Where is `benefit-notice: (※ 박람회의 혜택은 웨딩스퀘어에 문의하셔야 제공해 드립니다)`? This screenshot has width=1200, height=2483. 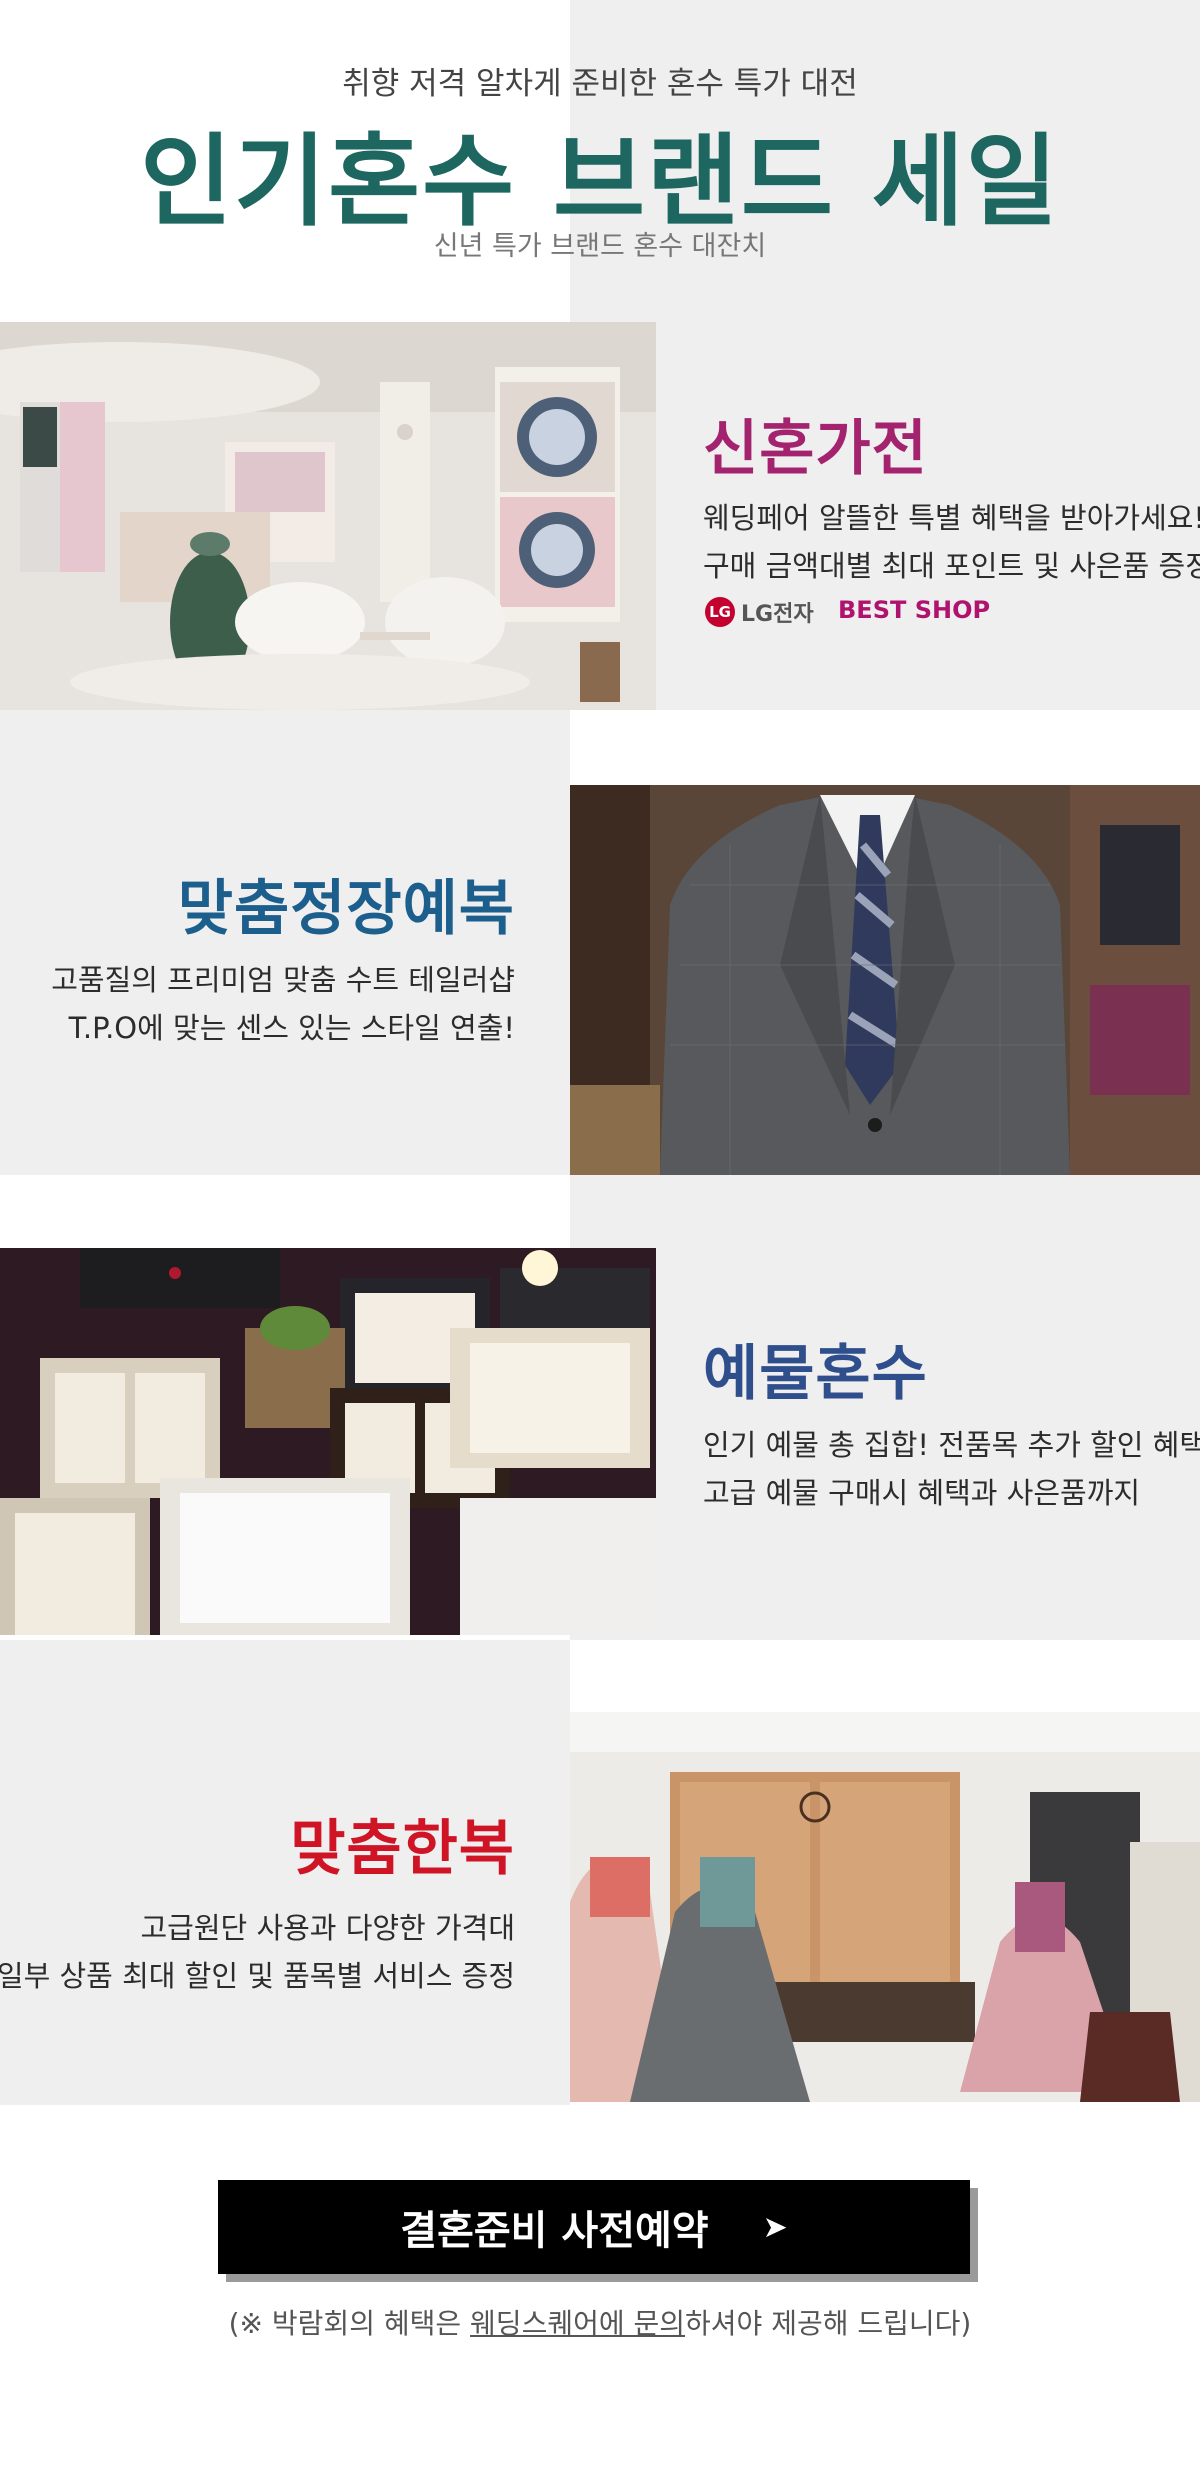 benefit-notice: (※ 박람회의 혜택은 웨딩스퀘어에 문의하셔야 제공해 드립니다) is located at coordinates (600, 2322).